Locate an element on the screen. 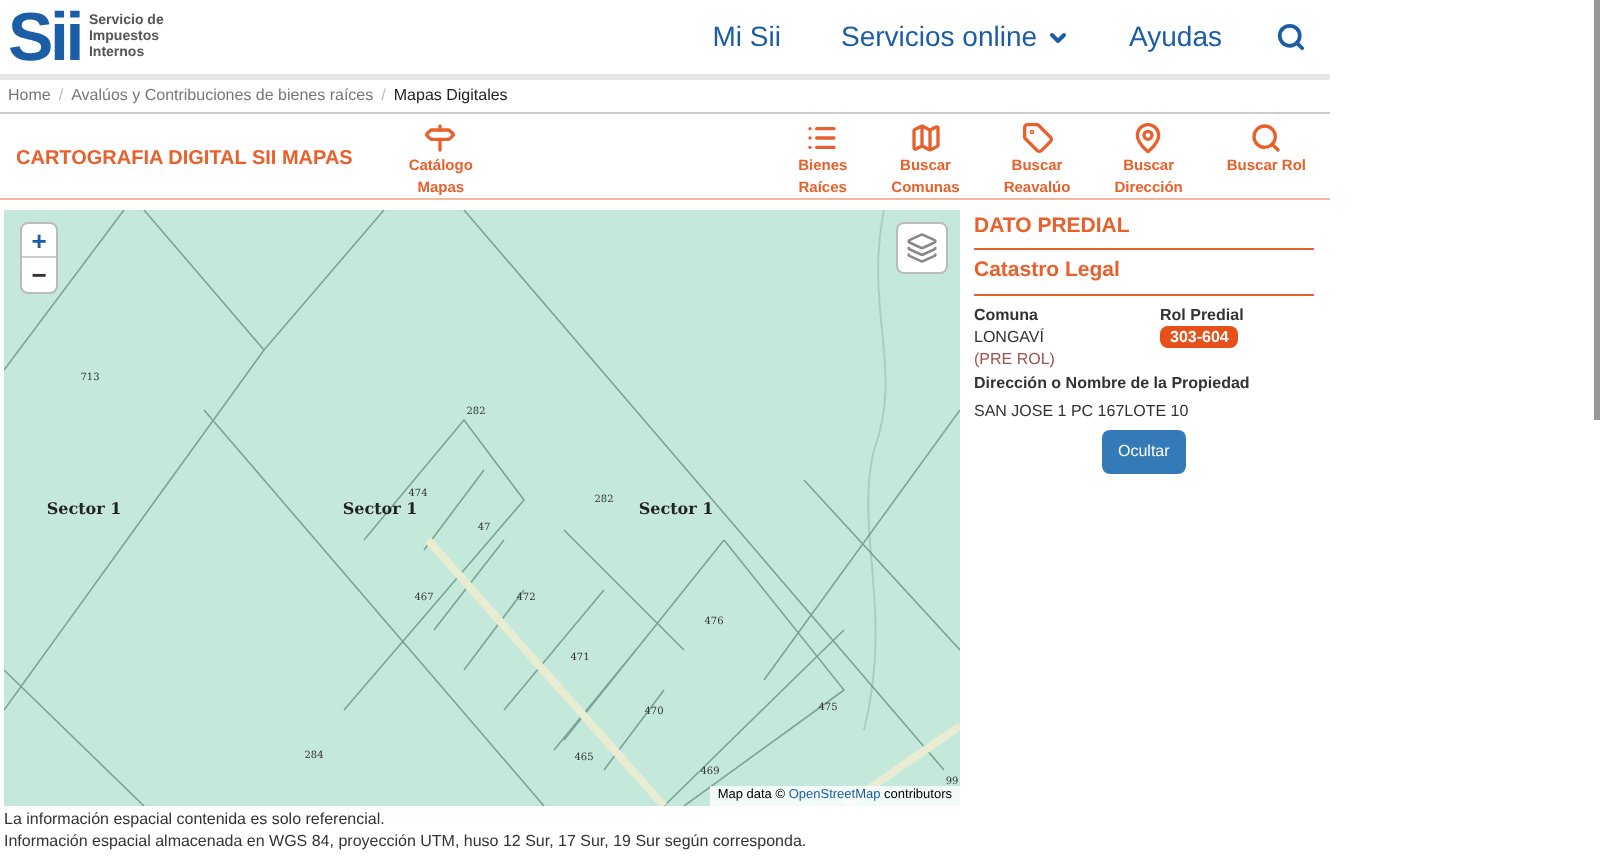 The width and height of the screenshot is (1600, 862). tag-icon is located at coordinates (1037, 137).